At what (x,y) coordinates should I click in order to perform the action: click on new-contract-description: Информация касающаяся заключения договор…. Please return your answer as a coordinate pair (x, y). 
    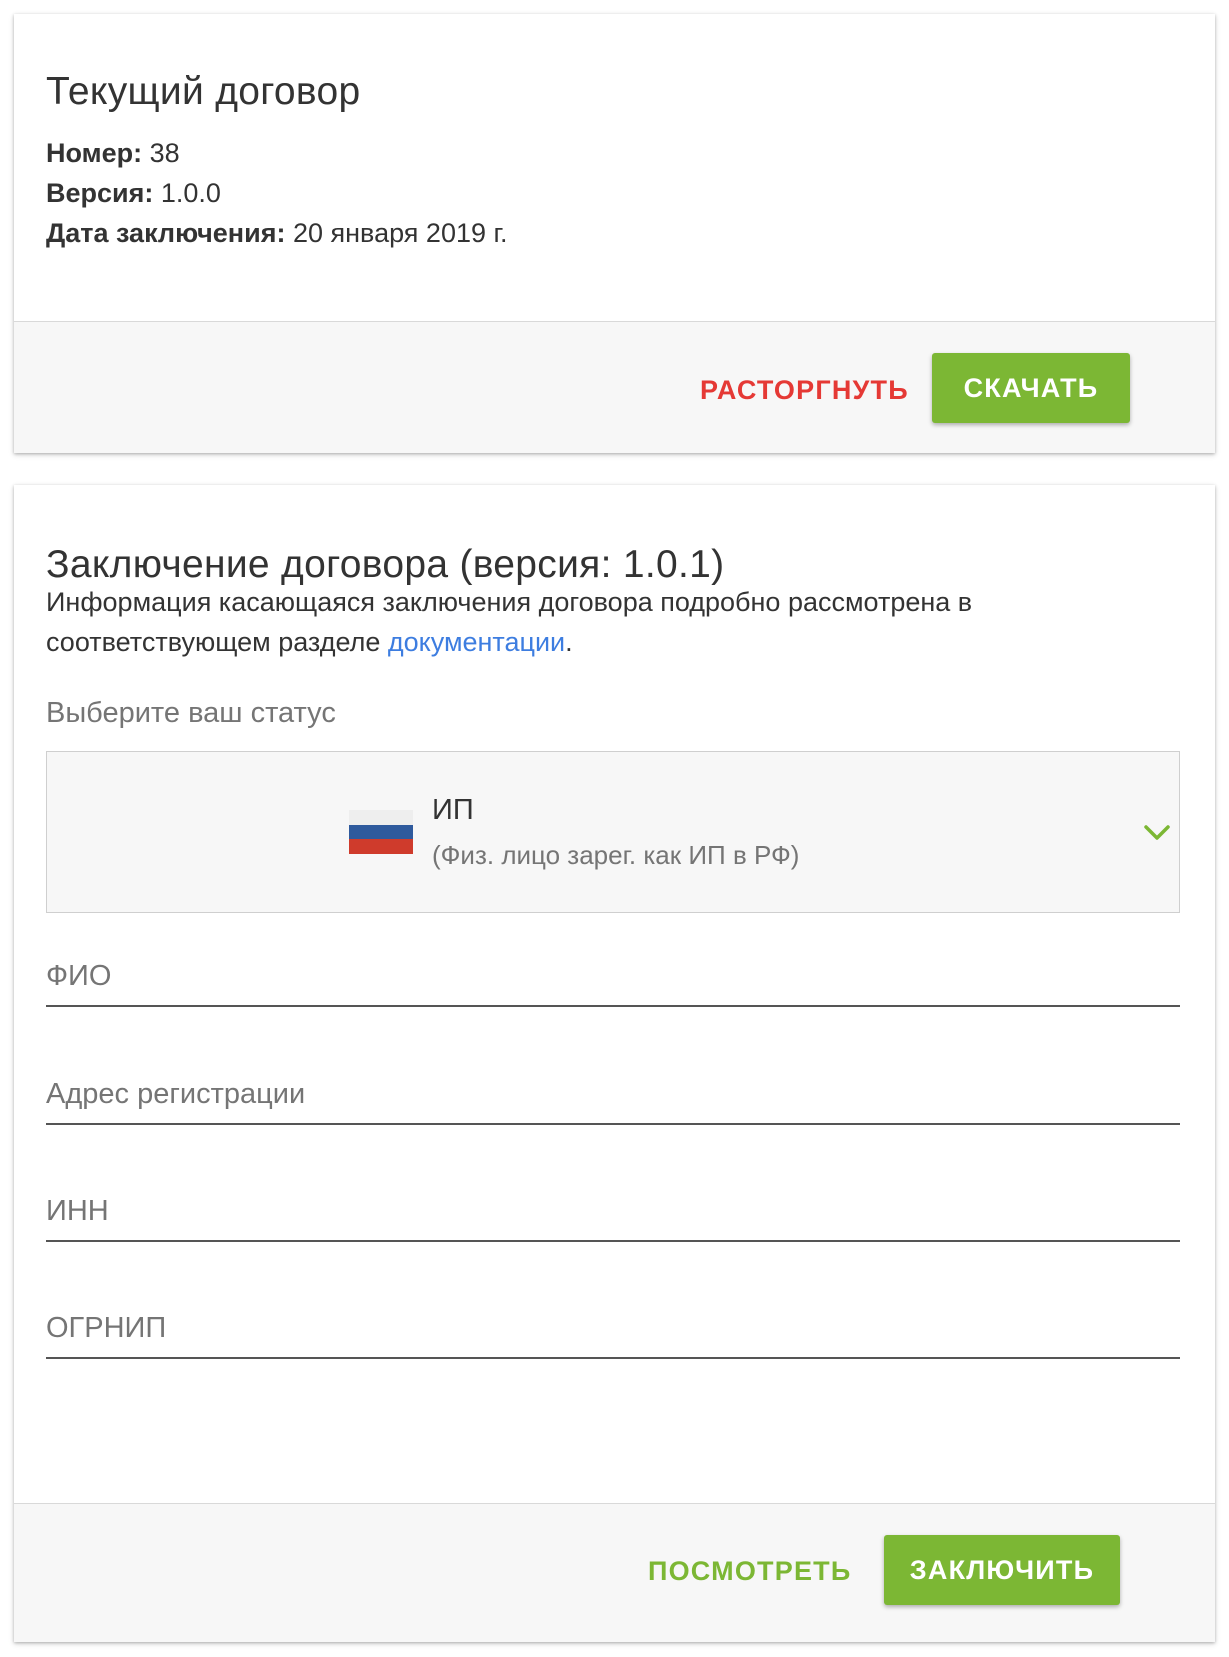
    Looking at the image, I should click on (611, 622).